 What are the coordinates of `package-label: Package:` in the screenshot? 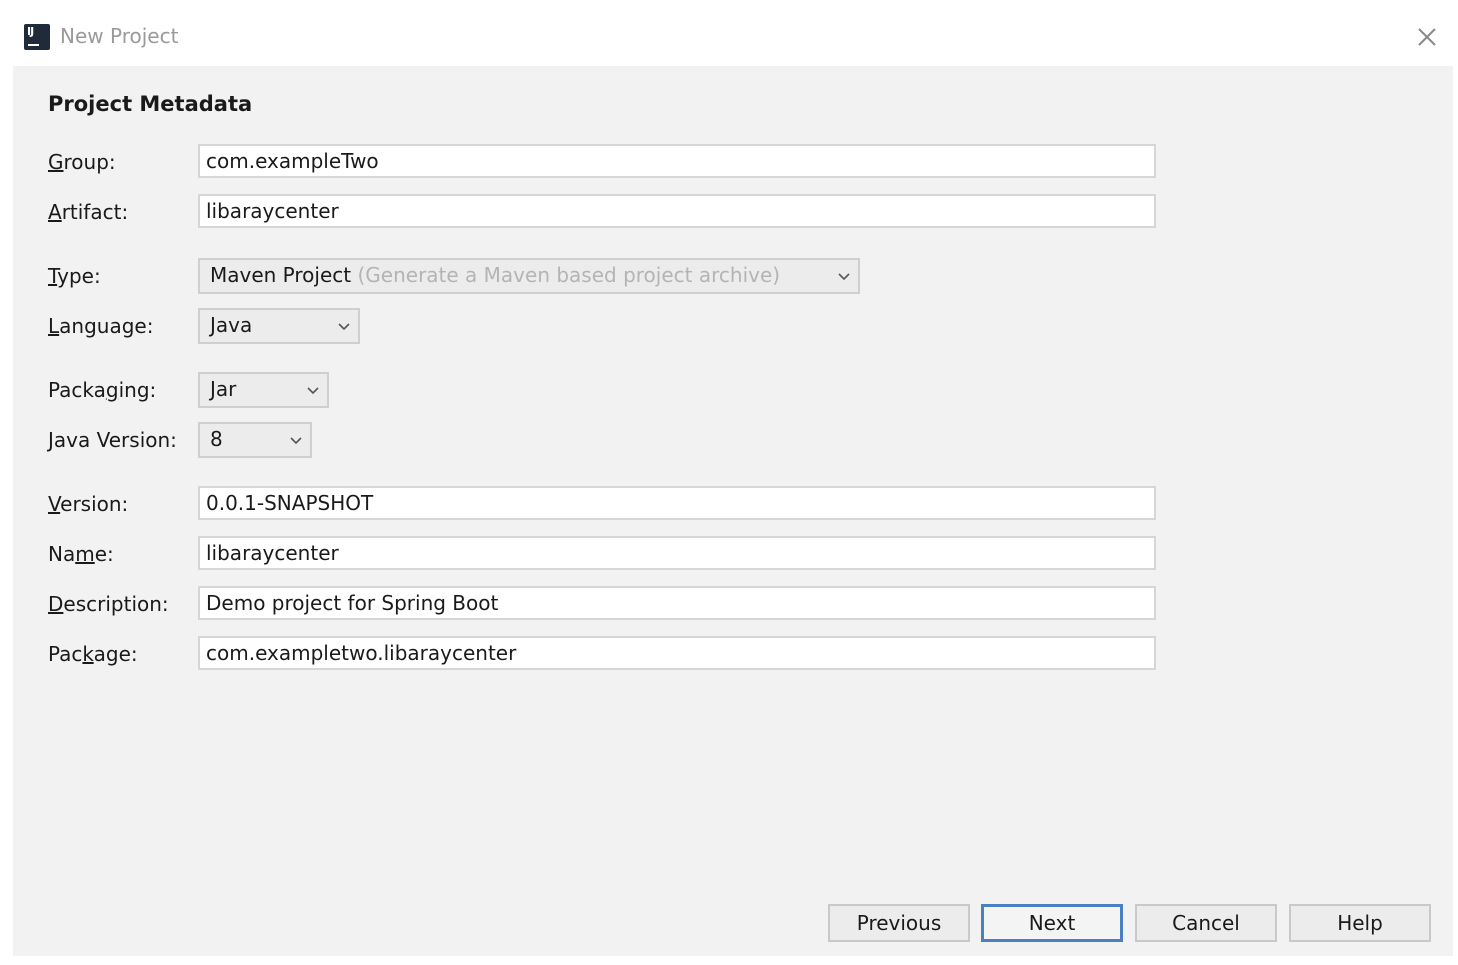 It's located at (93, 654).